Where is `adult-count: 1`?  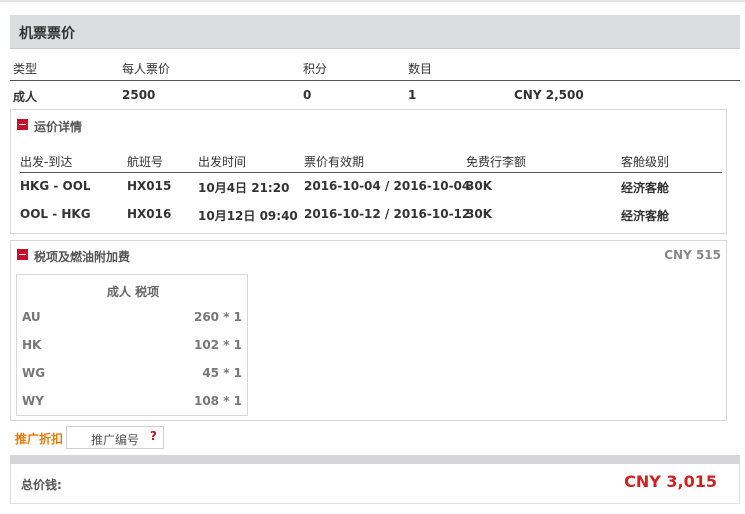 adult-count: 1 is located at coordinates (412, 95).